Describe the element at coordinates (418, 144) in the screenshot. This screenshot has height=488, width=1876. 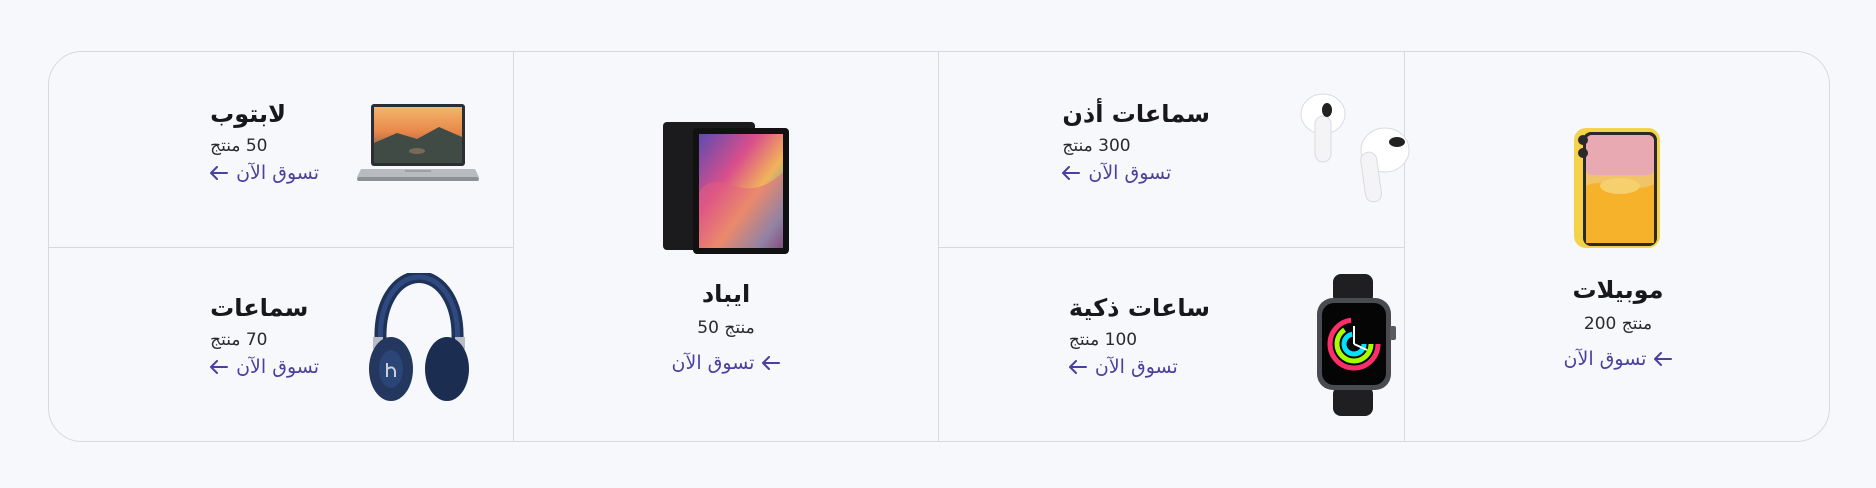
I see `laptop-image` at that location.